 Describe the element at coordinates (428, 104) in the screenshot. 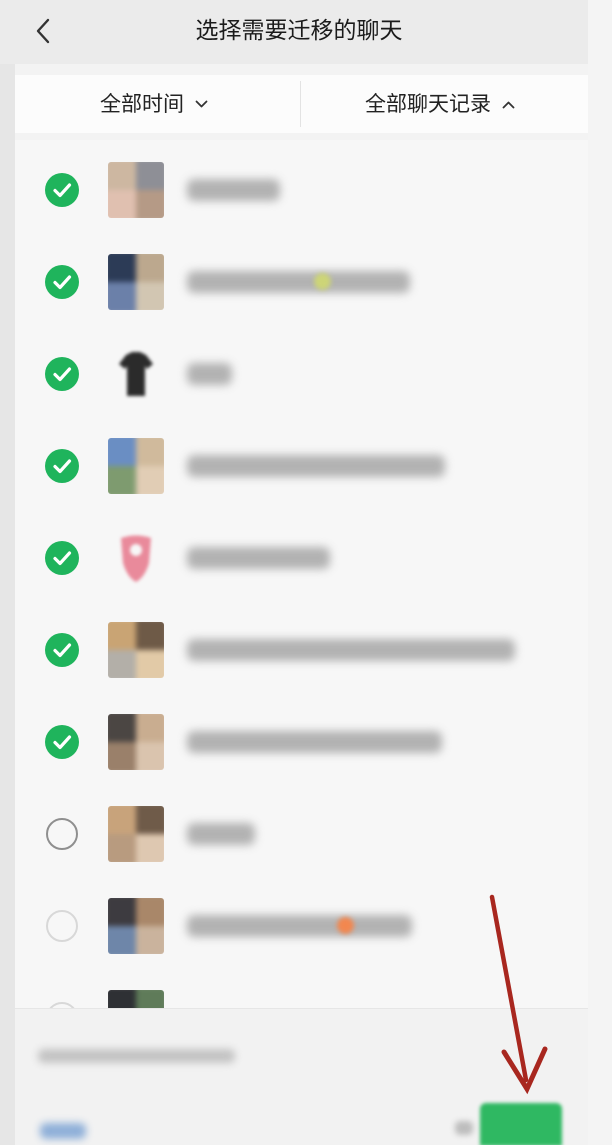

I see `filter-chats-label: 全部聊天记录` at that location.